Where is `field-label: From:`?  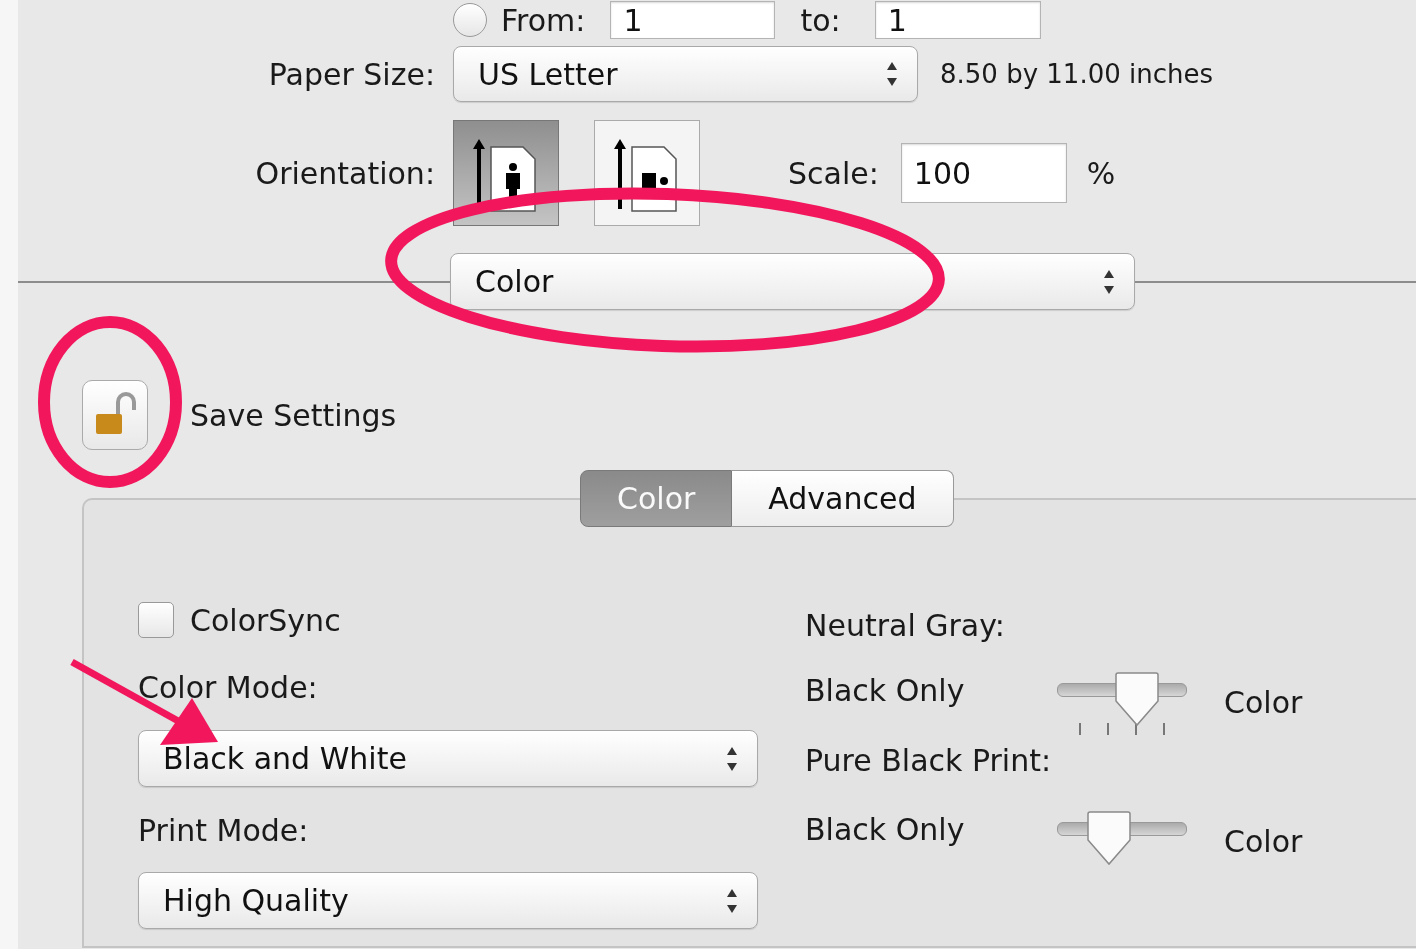 field-label: From: is located at coordinates (543, 20).